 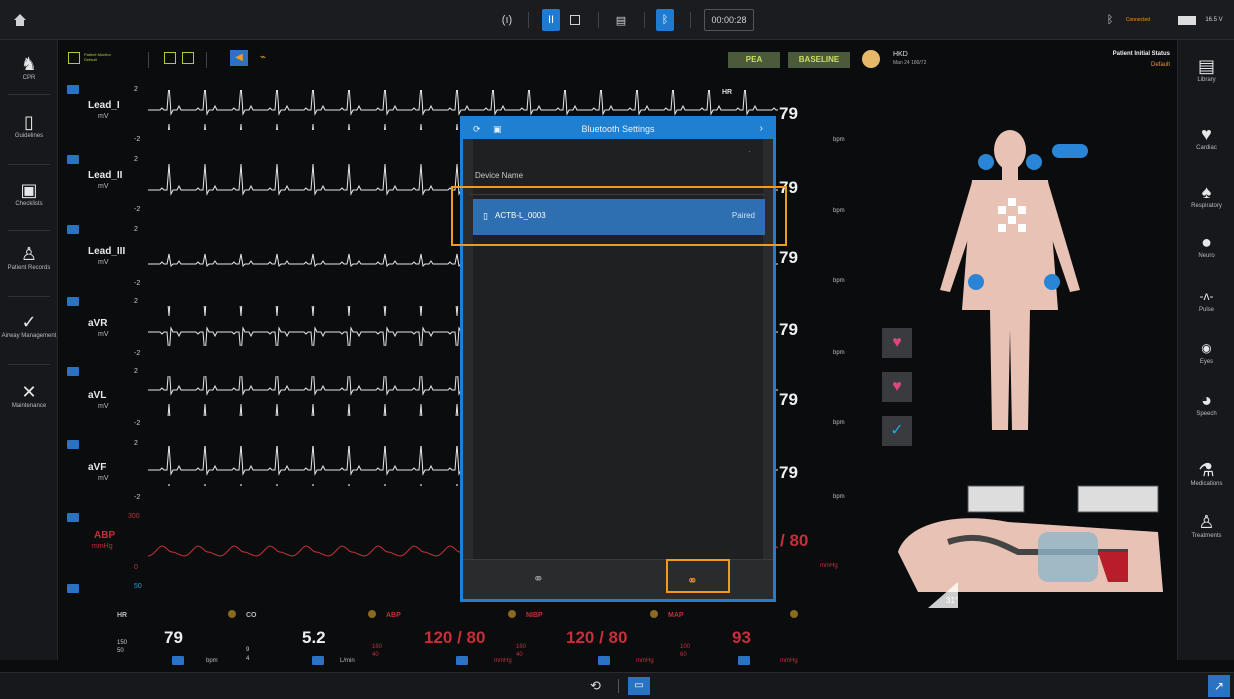 I want to click on history-icon: ⟲, so click(x=595, y=686).